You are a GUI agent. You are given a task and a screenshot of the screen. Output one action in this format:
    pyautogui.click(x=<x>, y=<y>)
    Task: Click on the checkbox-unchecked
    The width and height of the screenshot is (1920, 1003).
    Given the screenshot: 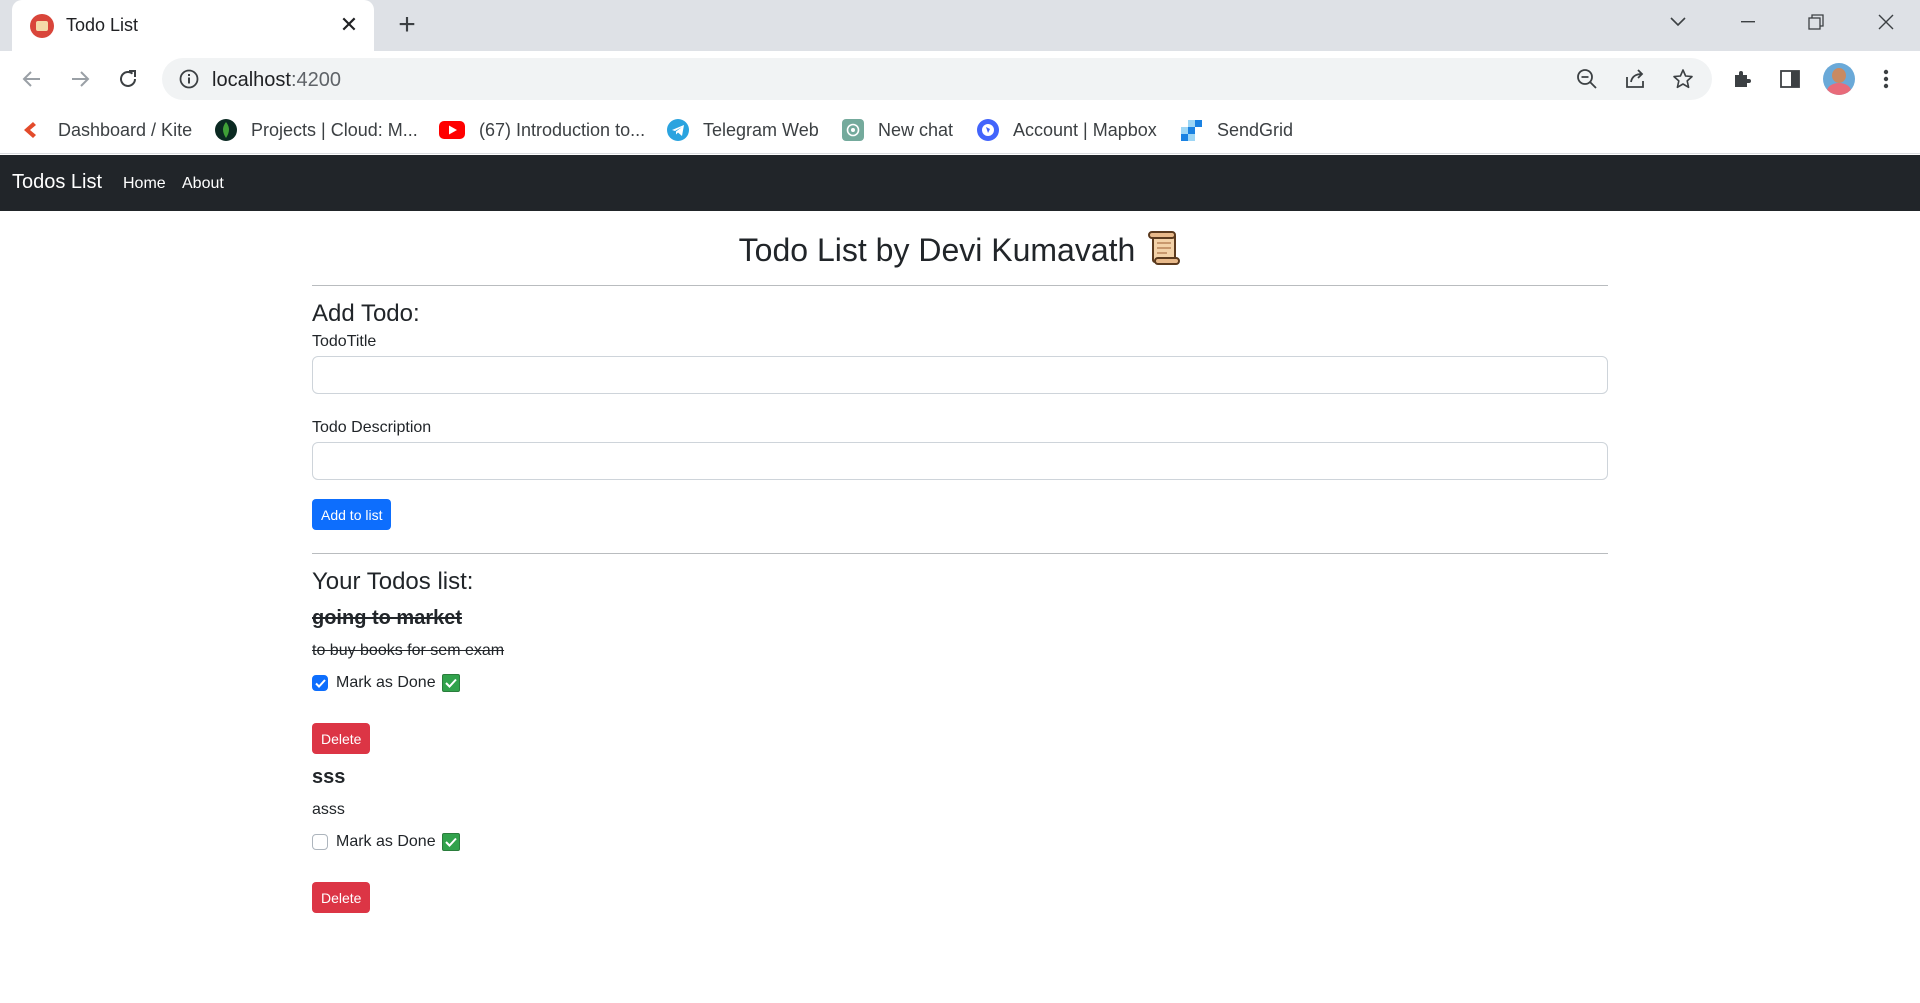 What is the action you would take?
    pyautogui.click(x=320, y=842)
    